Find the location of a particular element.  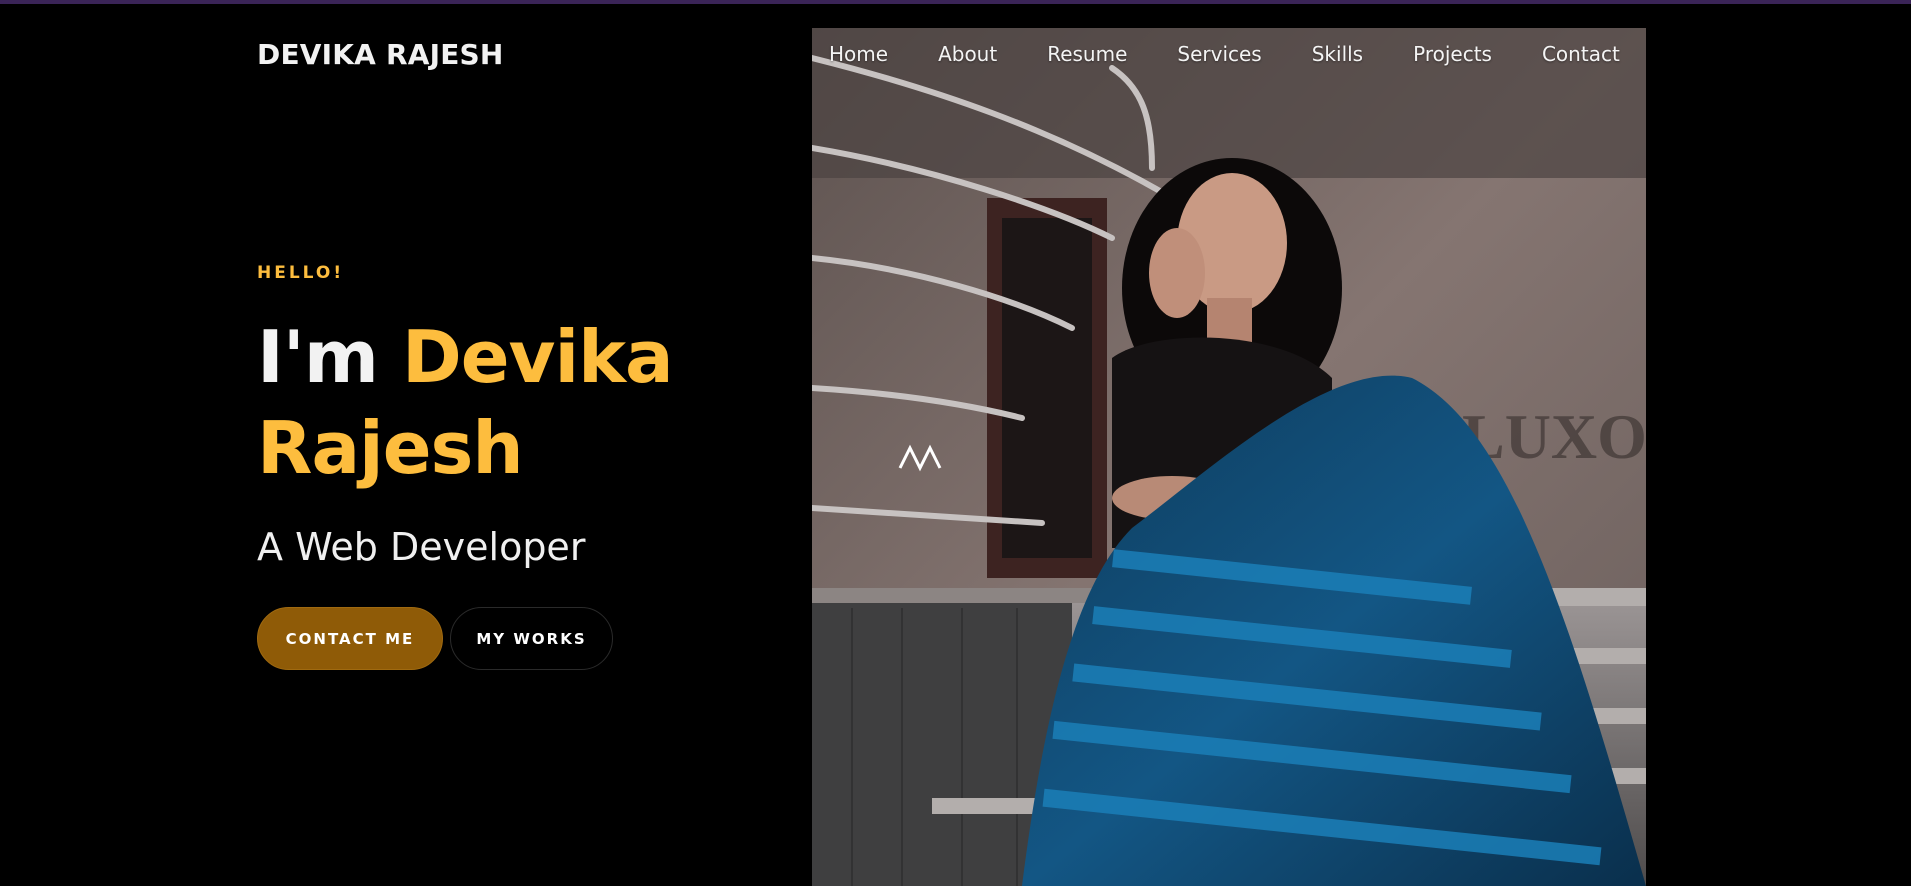

my-works-button: MY WORKS is located at coordinates (531, 638).